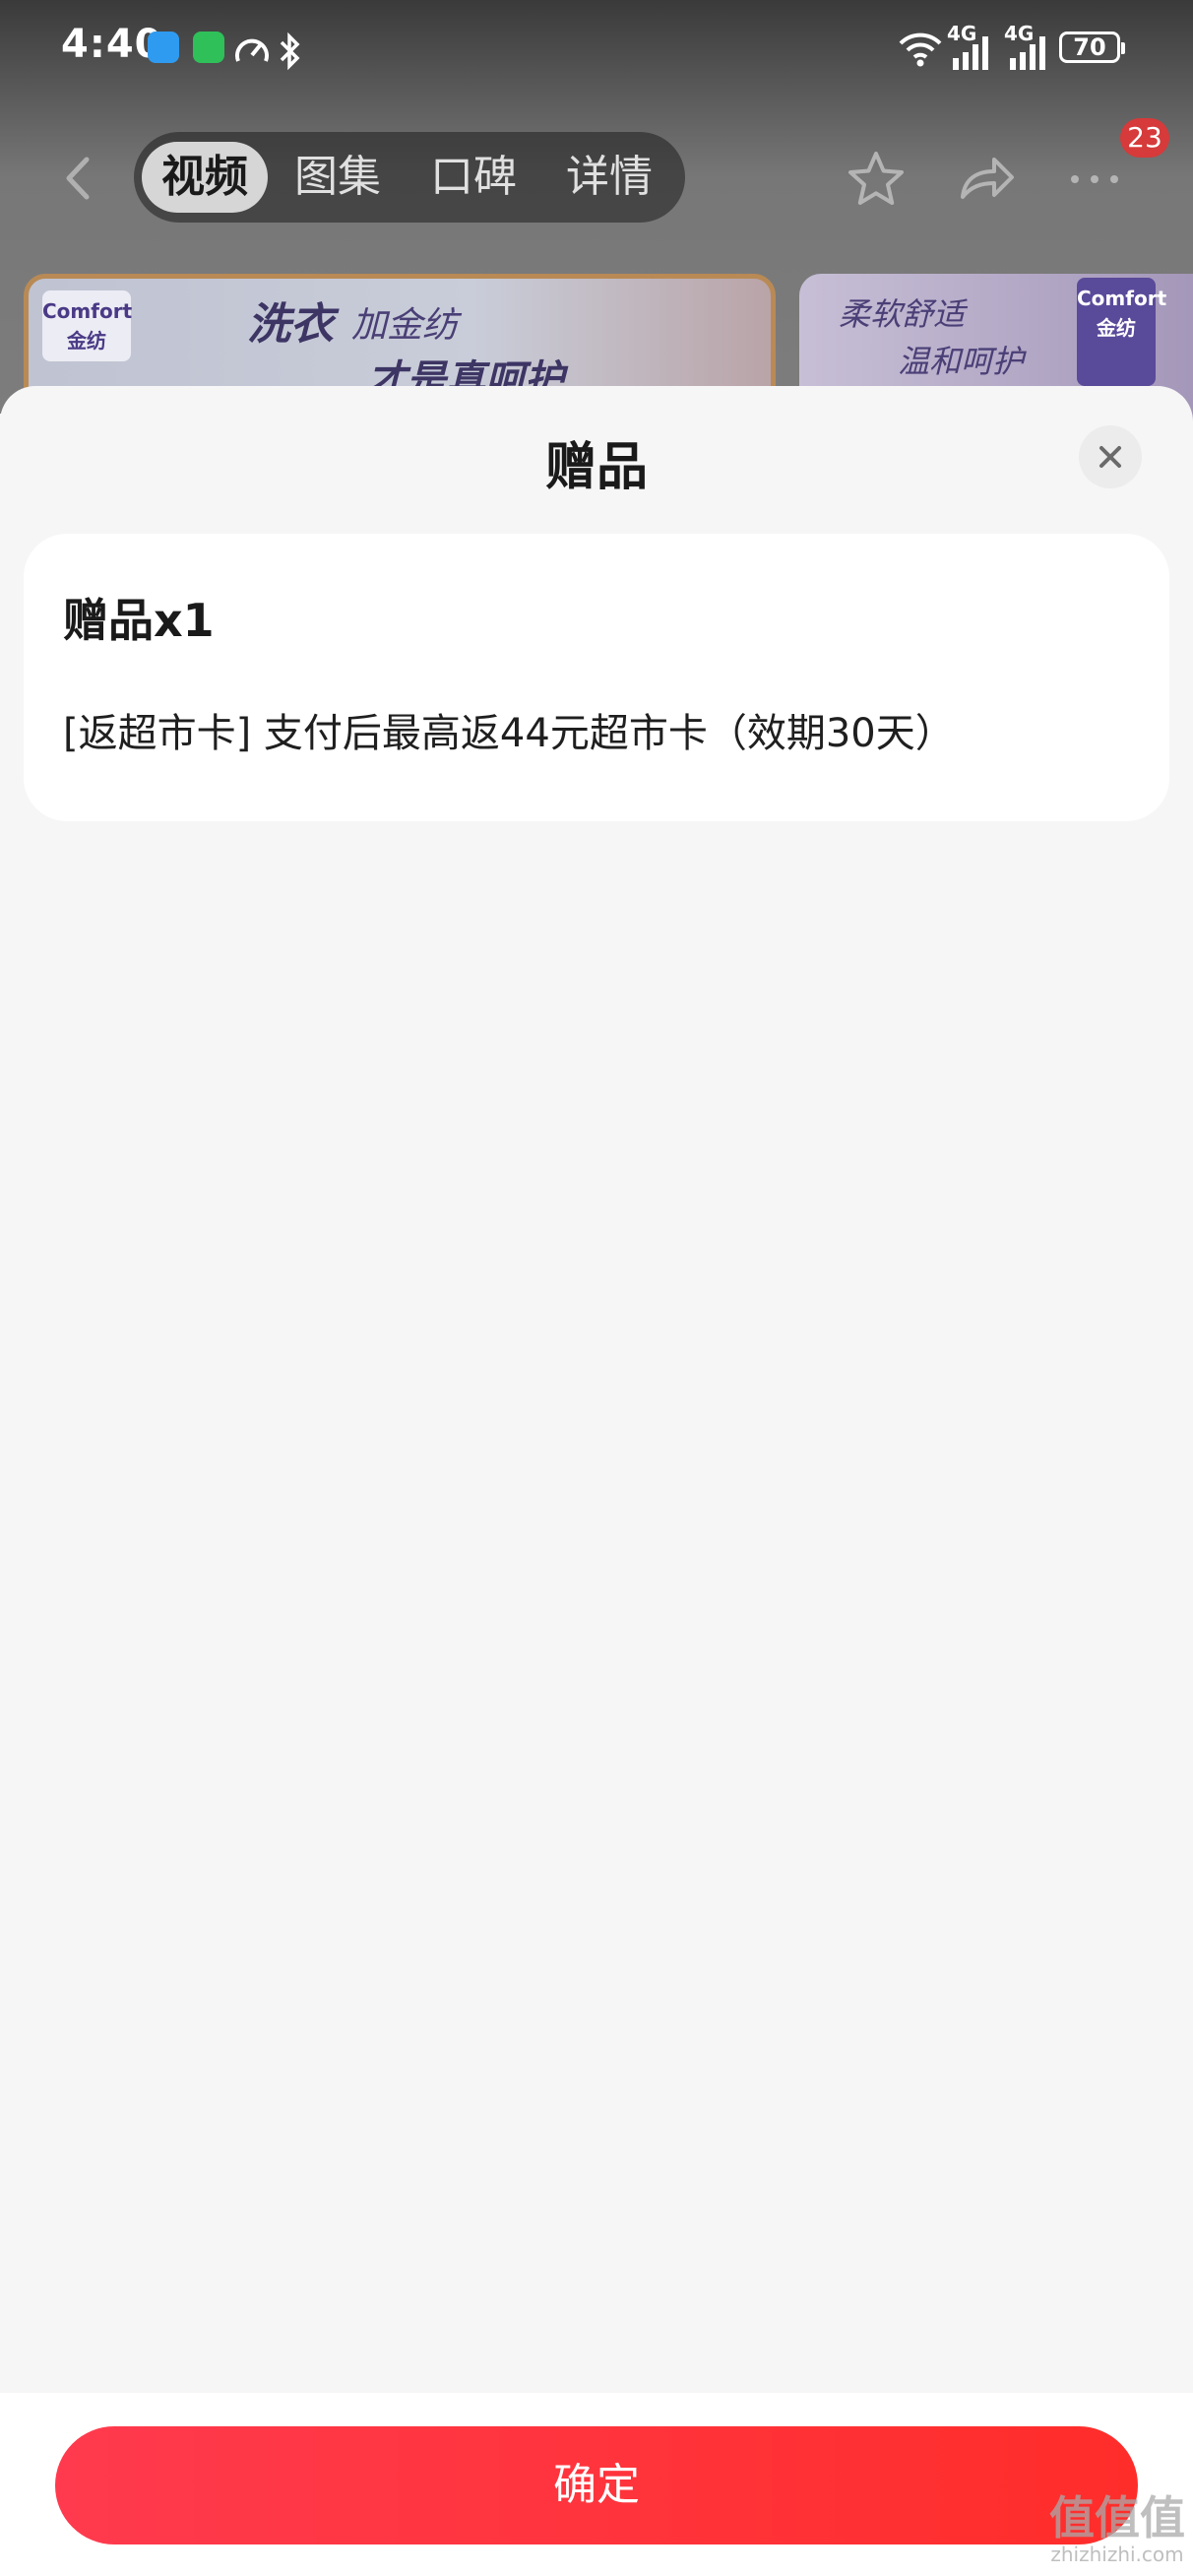 This screenshot has width=1193, height=2576. Describe the element at coordinates (596, 467) in the screenshot. I see `sheet-title: 赠品` at that location.